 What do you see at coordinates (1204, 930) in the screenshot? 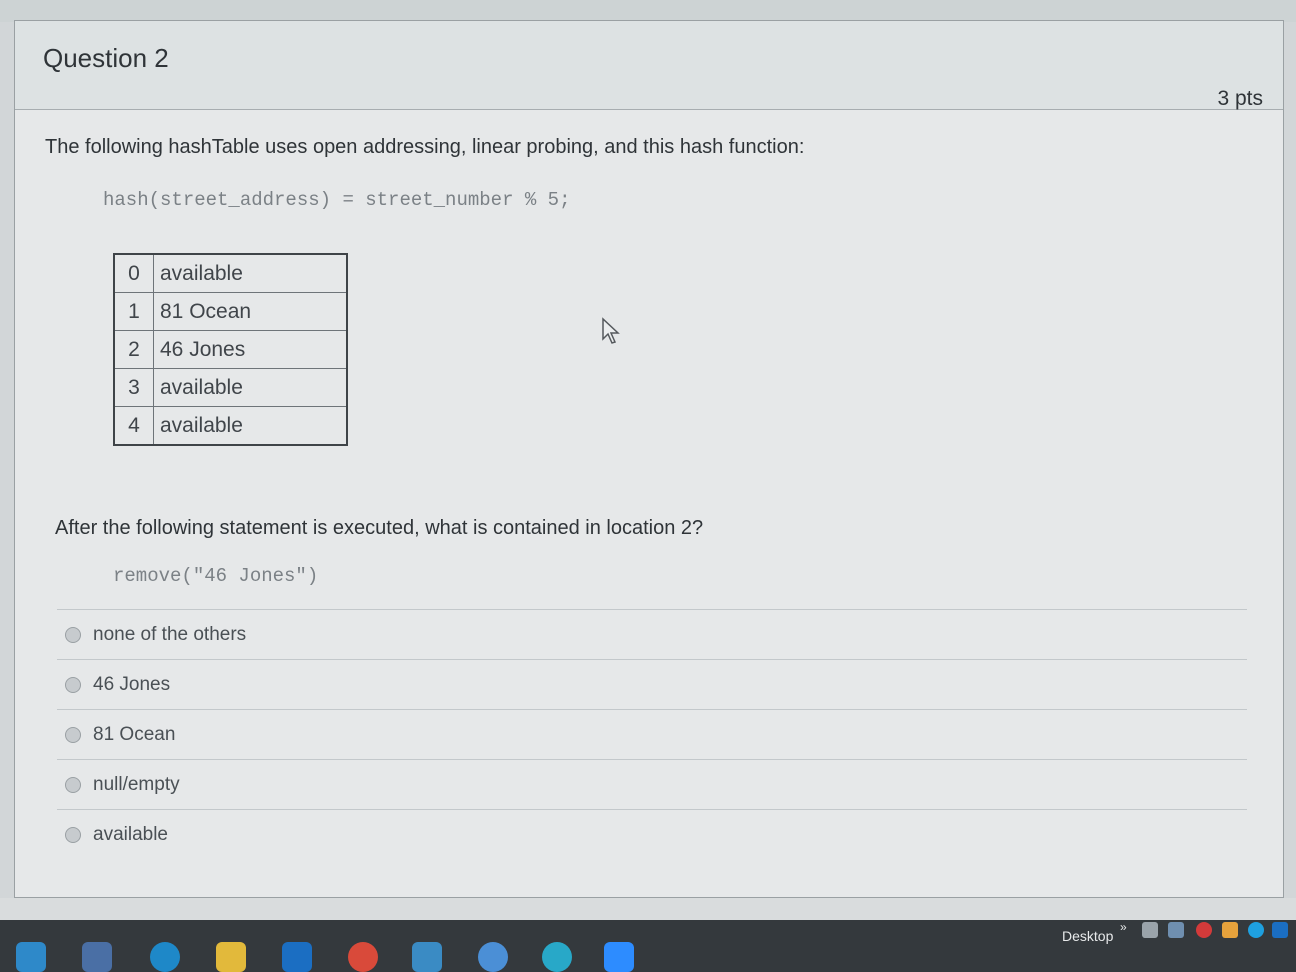
I see `vivaldi-icon` at bounding box center [1204, 930].